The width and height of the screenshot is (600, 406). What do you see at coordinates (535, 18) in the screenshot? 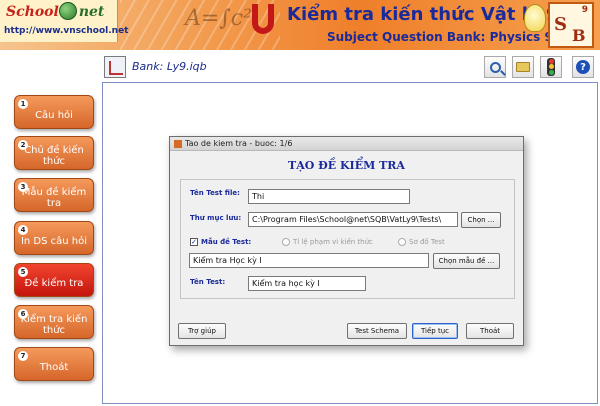
I see `light-bulb-icon` at bounding box center [535, 18].